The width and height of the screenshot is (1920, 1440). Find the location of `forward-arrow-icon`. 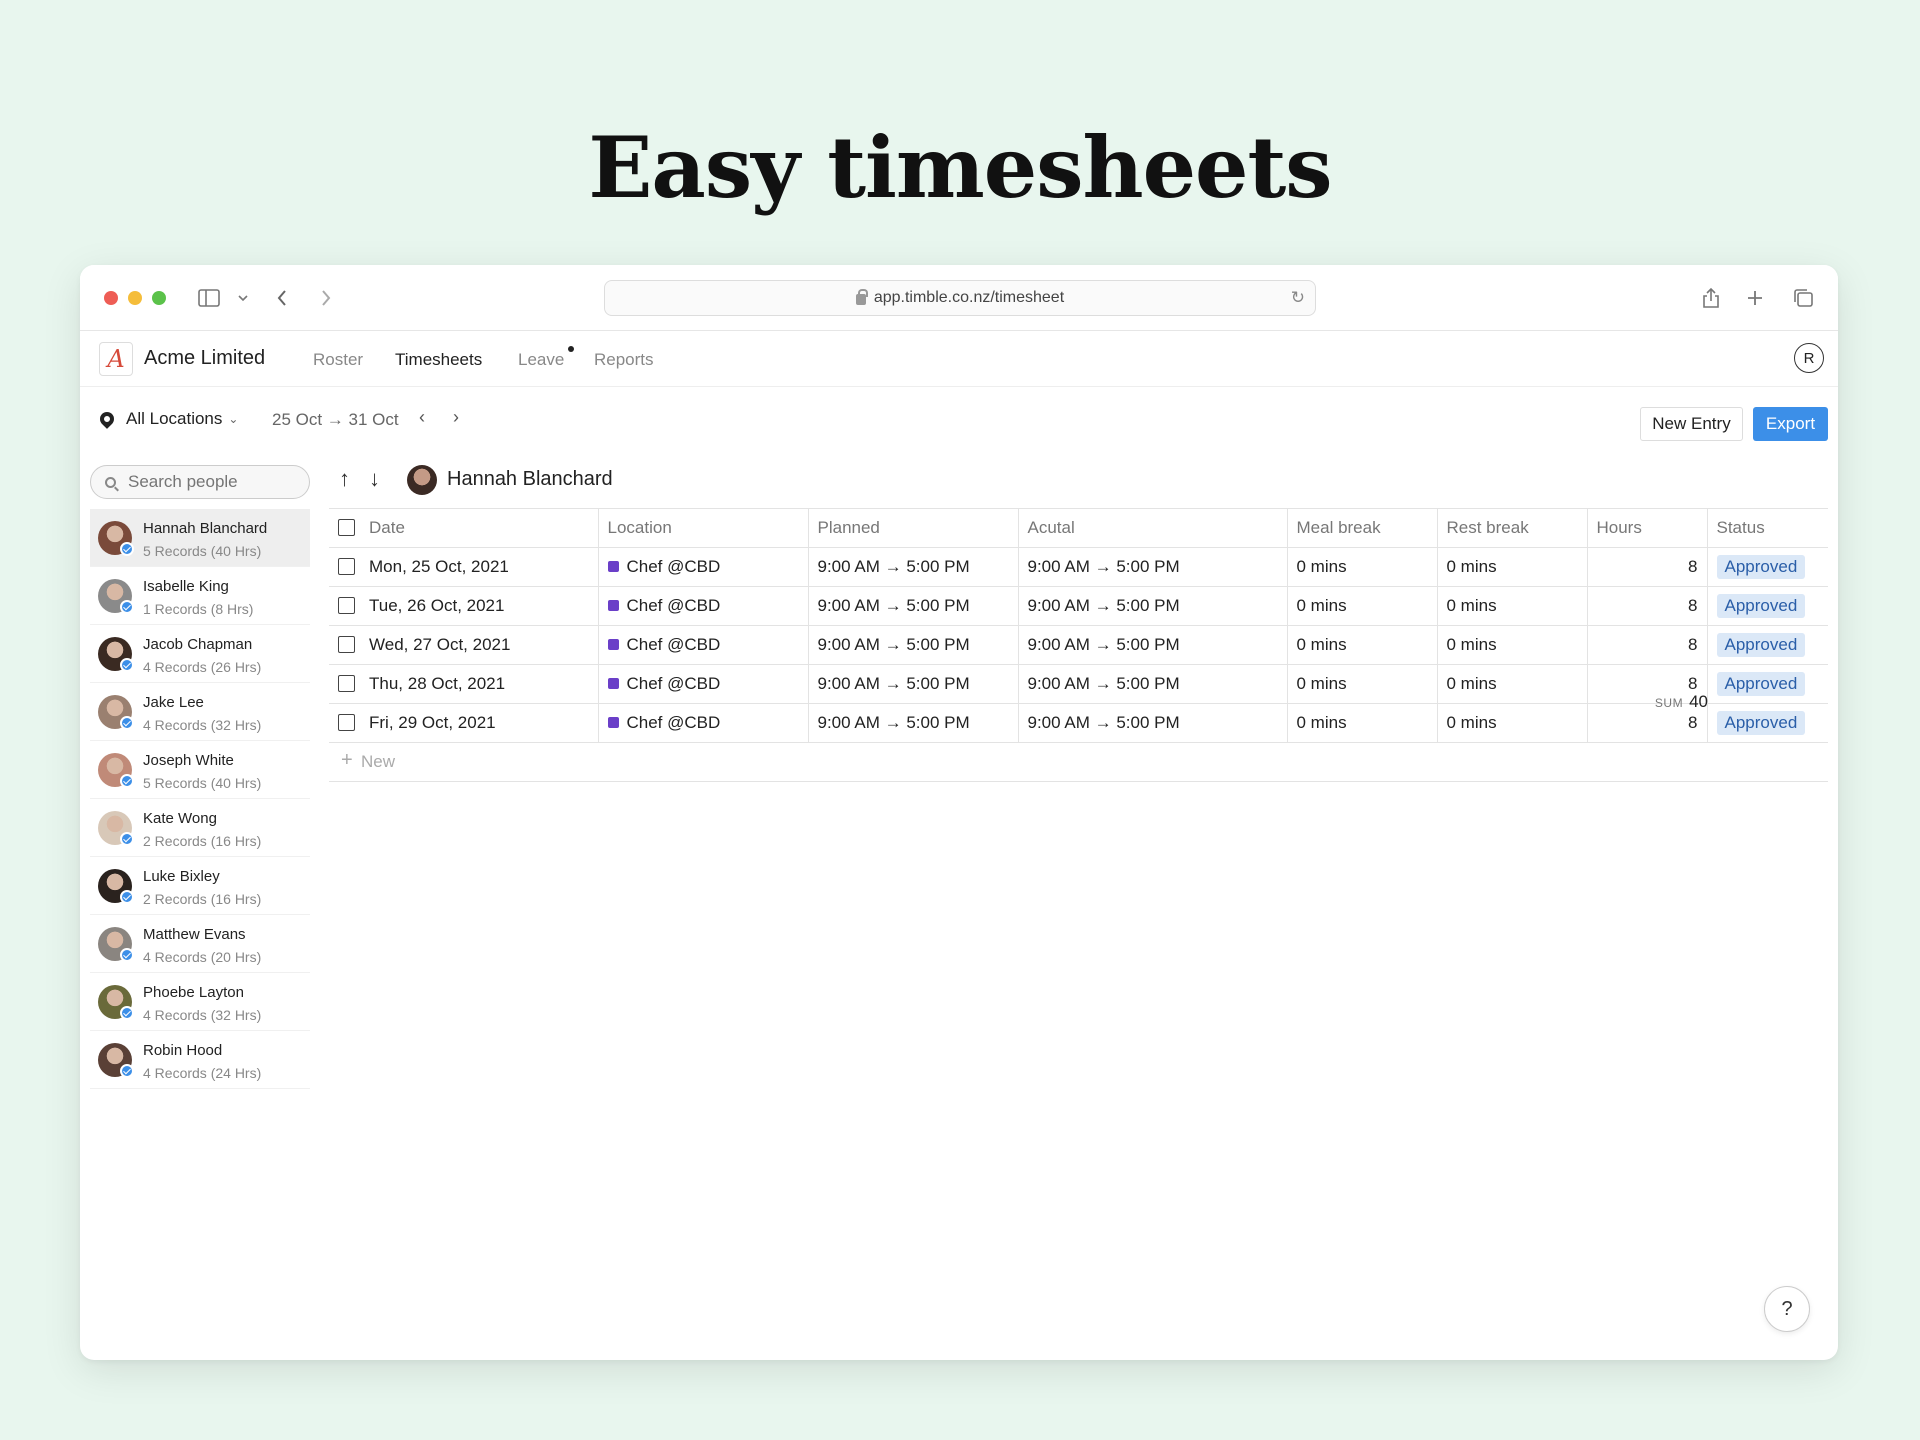

forward-arrow-icon is located at coordinates (326, 298).